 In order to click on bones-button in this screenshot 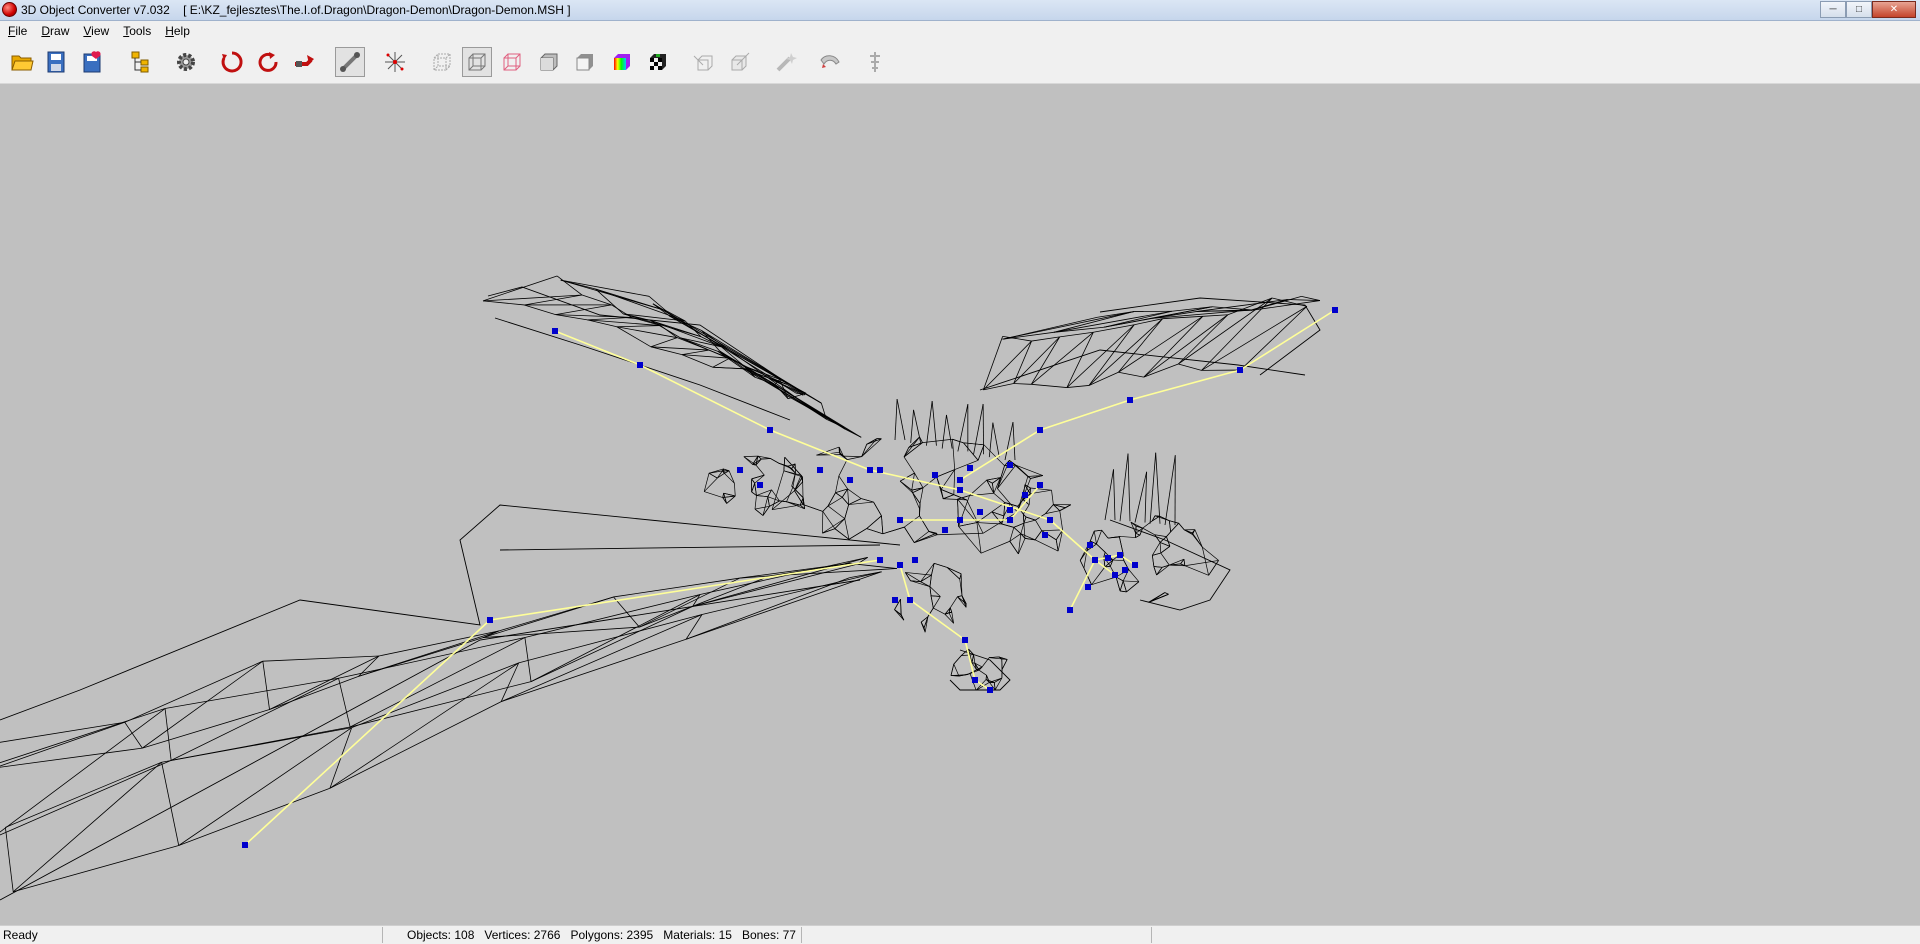, I will do `click(350, 62)`.